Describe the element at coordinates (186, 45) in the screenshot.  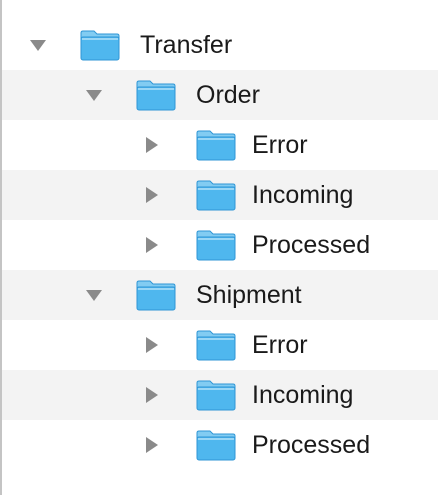
I see `tree-item-label: Transfer` at that location.